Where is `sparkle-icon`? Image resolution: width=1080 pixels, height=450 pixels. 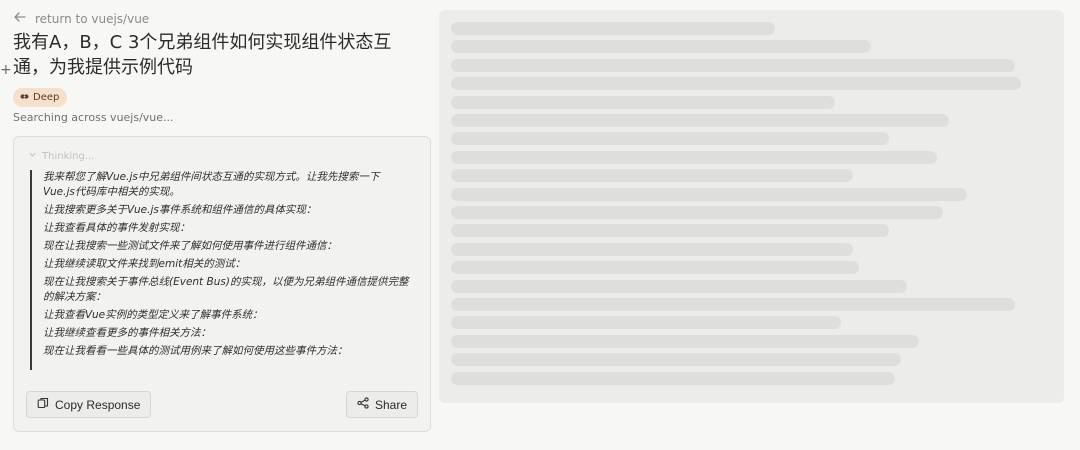
sparkle-icon is located at coordinates (24, 98).